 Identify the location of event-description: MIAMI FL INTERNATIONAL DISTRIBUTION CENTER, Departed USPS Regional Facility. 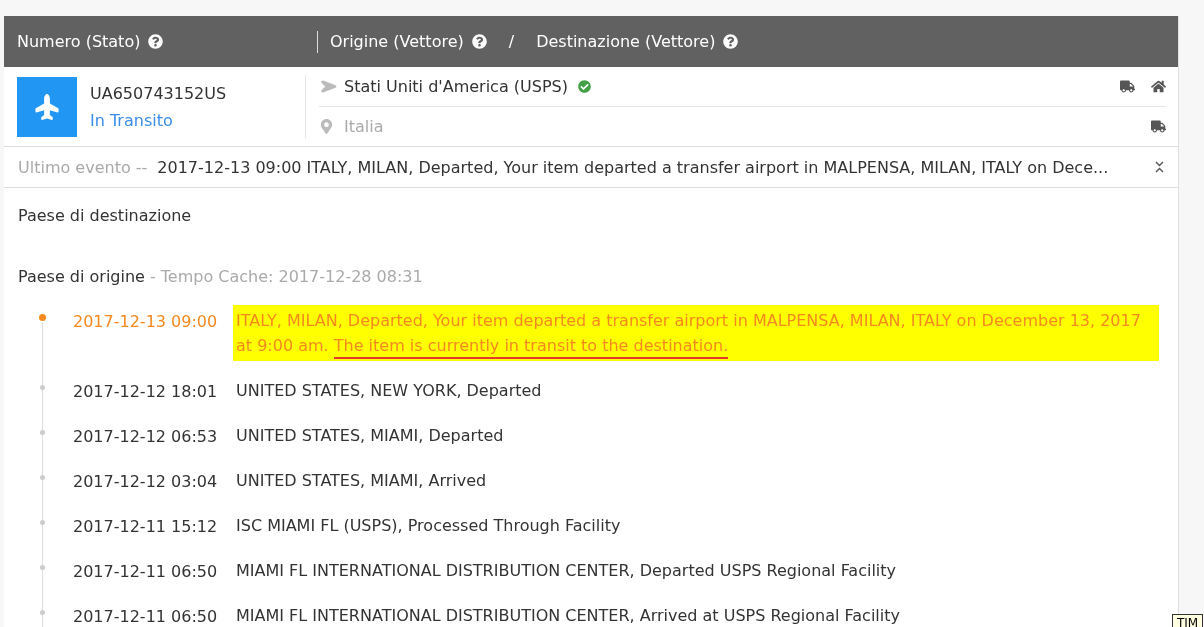
(567, 571).